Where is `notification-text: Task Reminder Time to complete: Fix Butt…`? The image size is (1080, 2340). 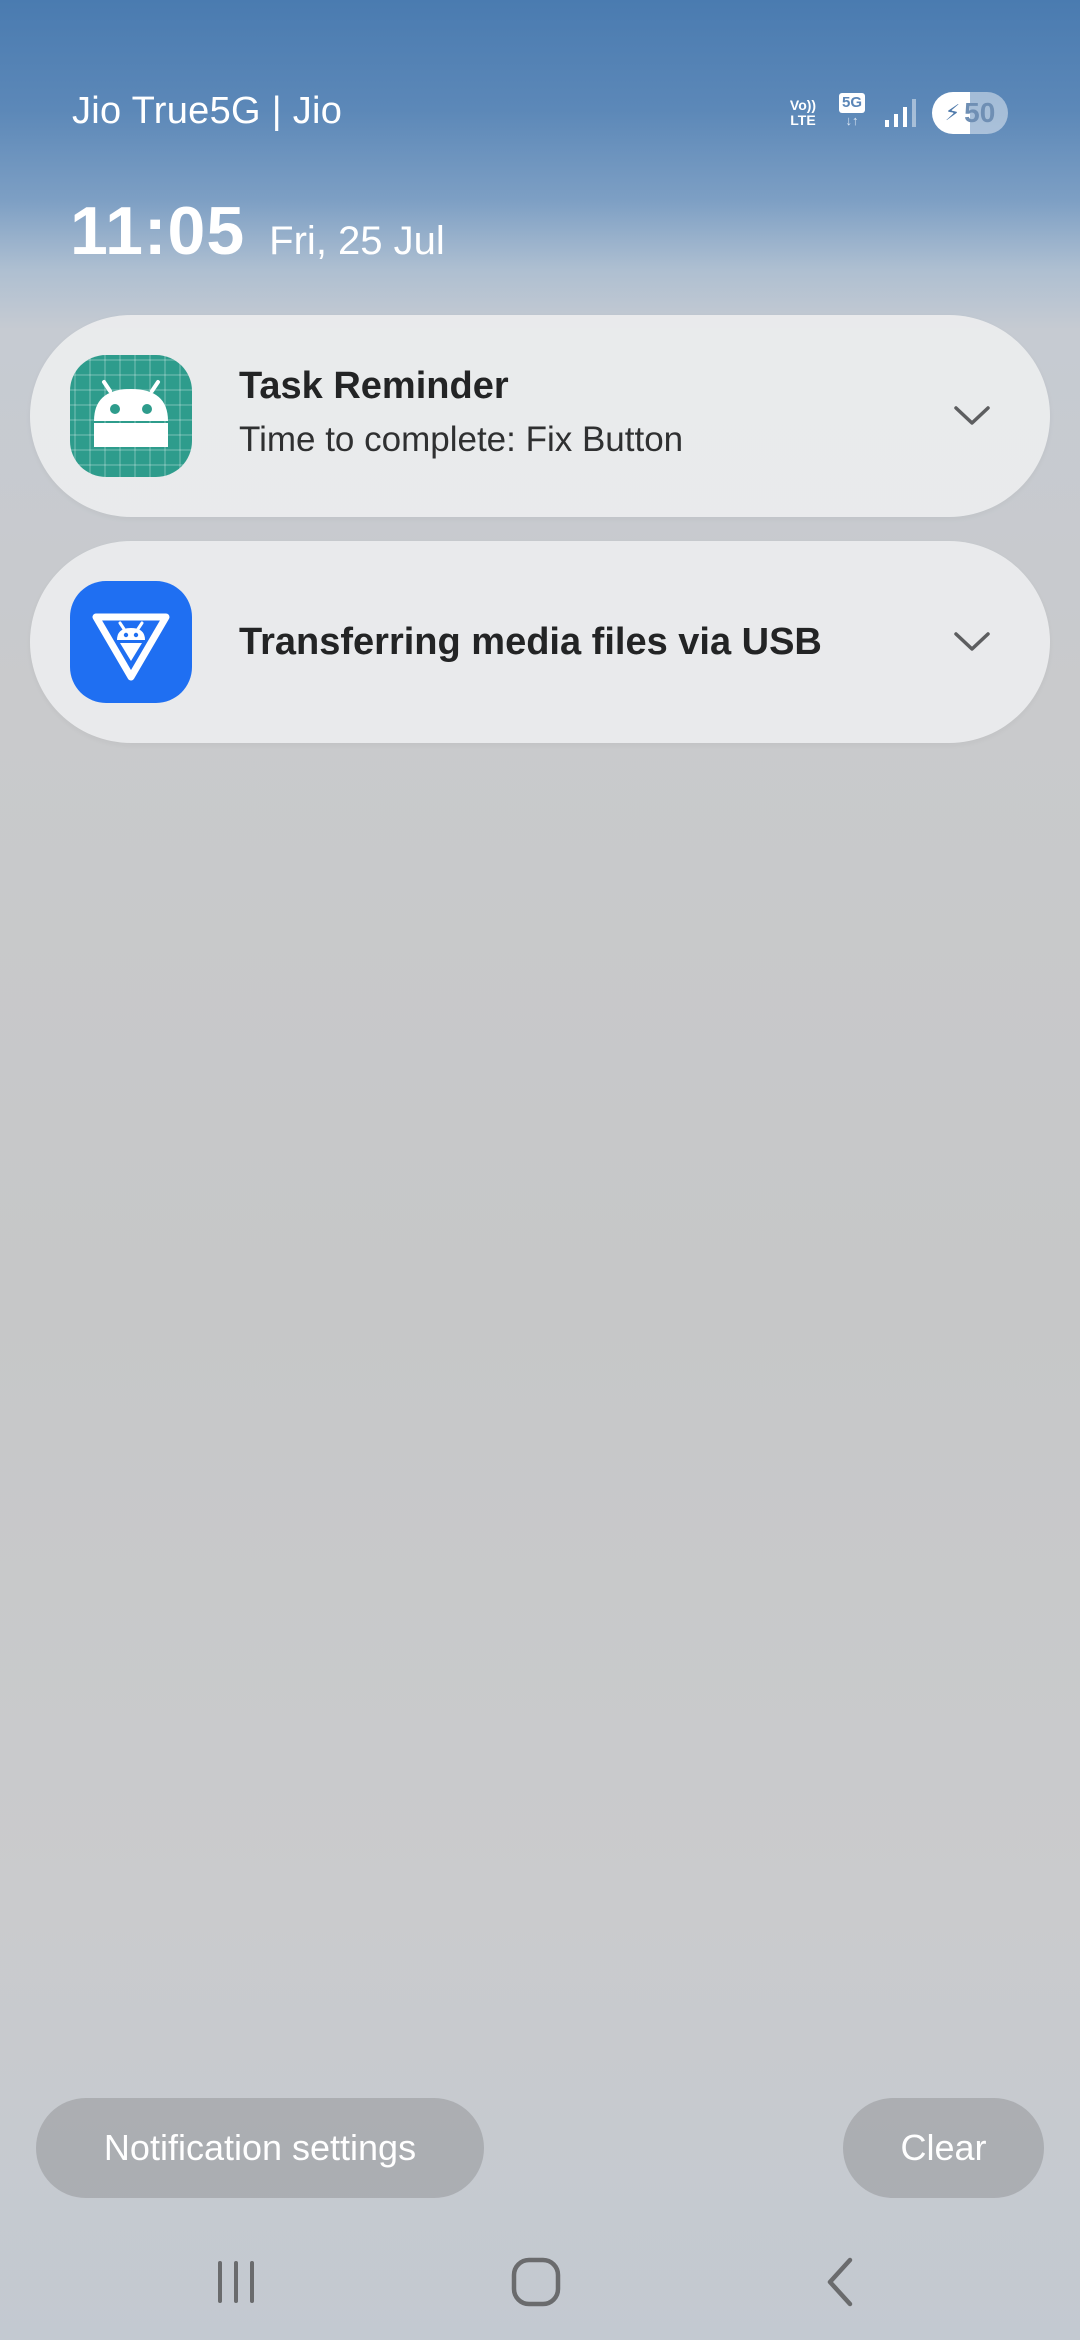 notification-text: Task Reminder Time to complete: Fix Butt… is located at coordinates (461, 412).